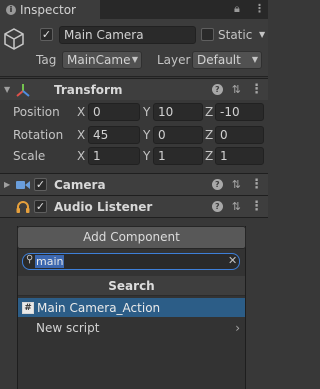  Describe the element at coordinates (114, 112) in the screenshot. I see `position-x-field: 0` at that location.